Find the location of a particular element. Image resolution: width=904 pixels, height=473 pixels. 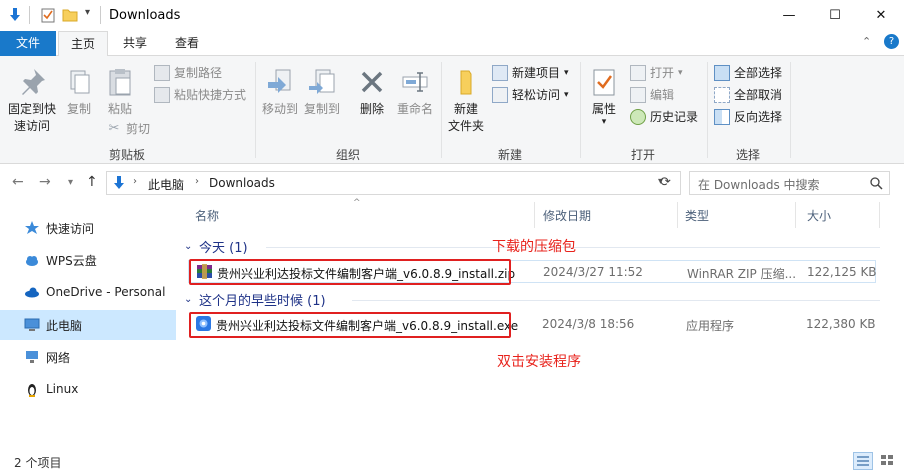

open-button: 打开 ▾ is located at coordinates (656, 73).